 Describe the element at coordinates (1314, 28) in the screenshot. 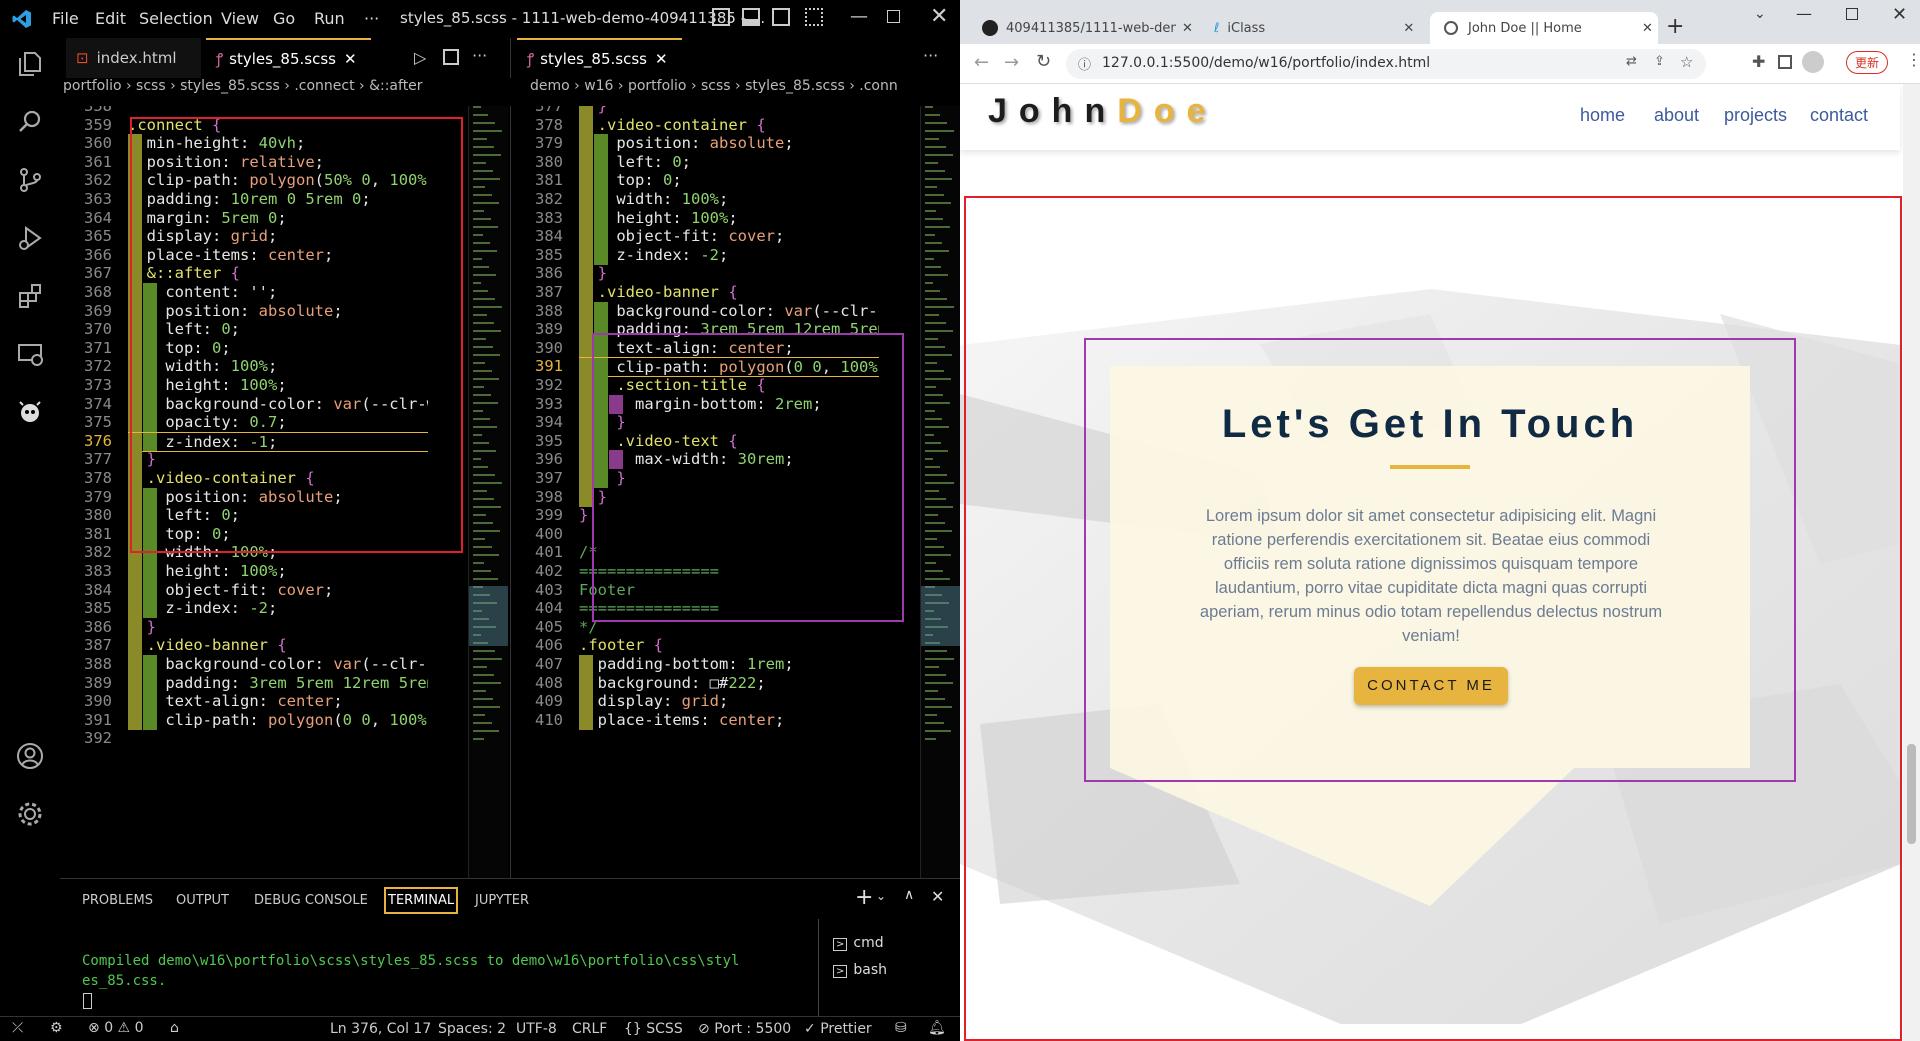

I see `browser-tab-iclass: ℓ iClass ✕` at that location.